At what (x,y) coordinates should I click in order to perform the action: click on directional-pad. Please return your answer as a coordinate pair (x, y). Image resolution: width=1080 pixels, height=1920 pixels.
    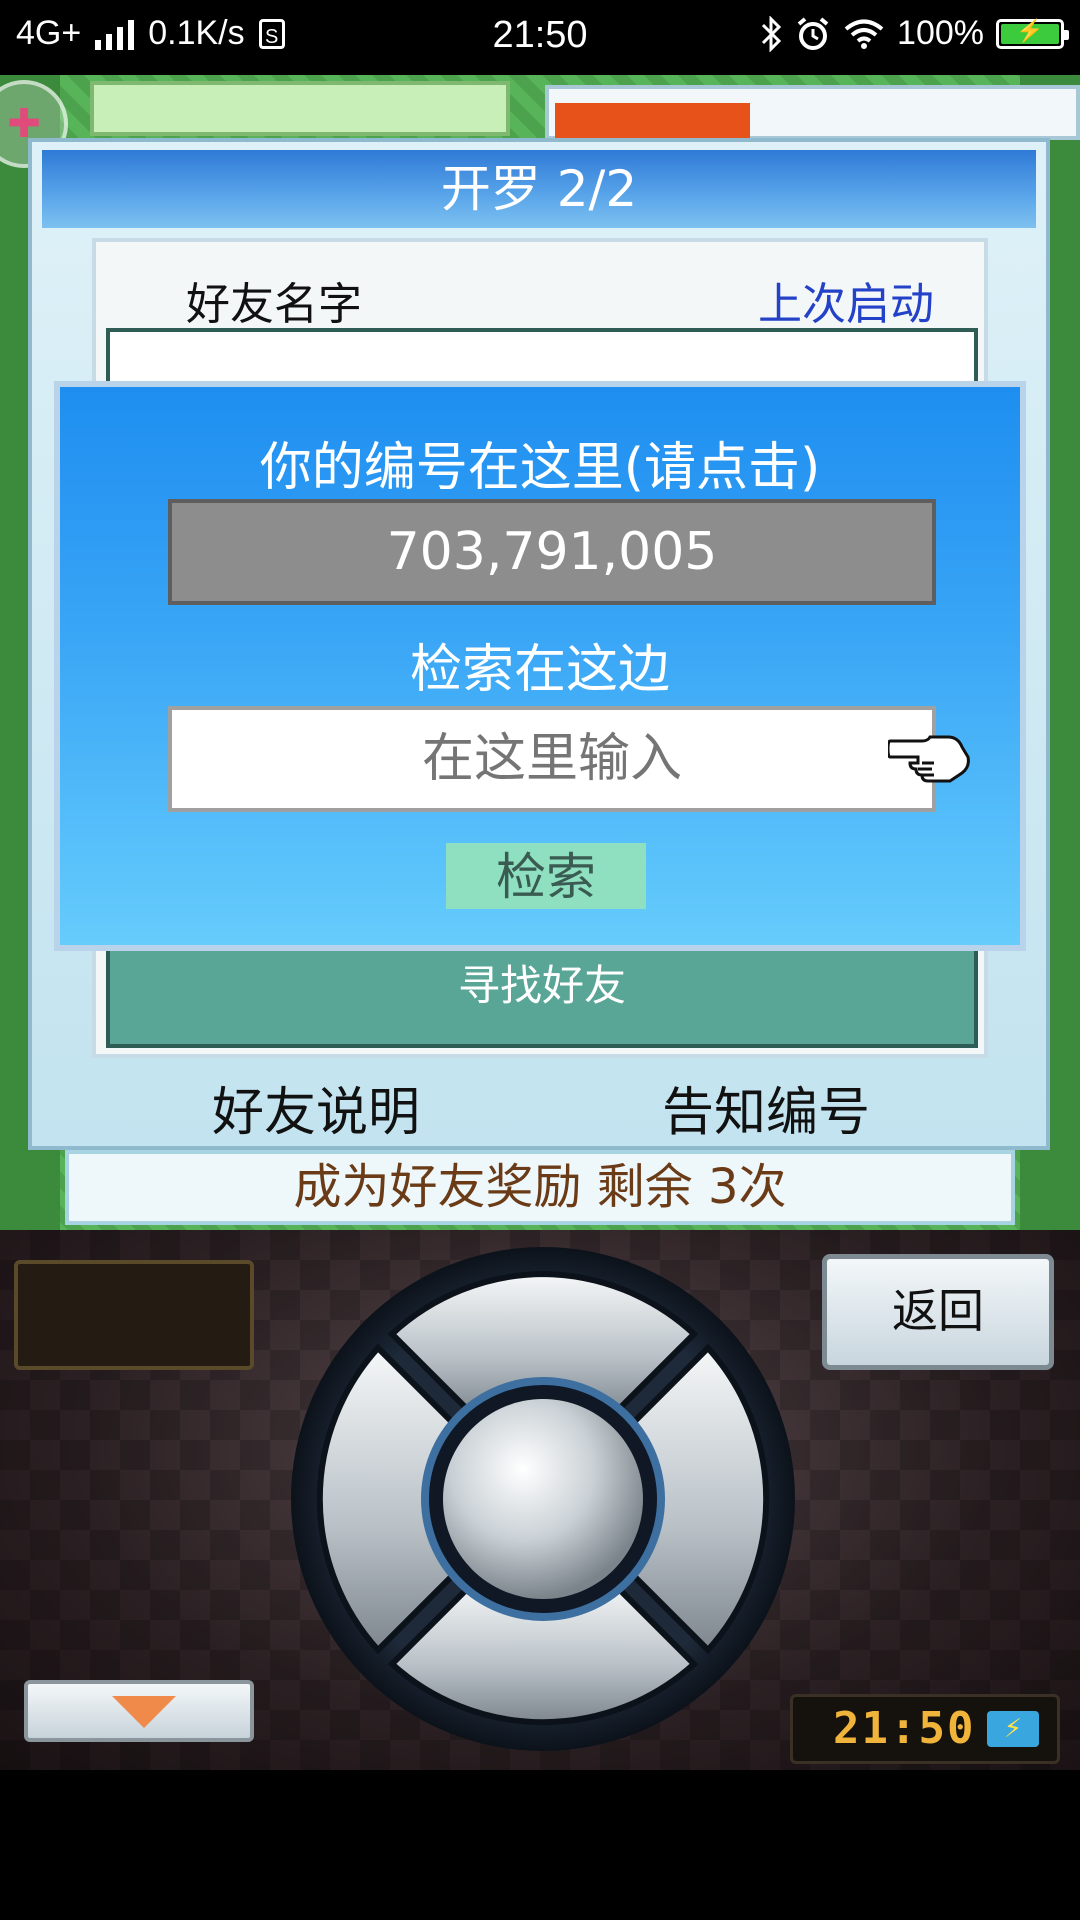
    Looking at the image, I should click on (543, 1499).